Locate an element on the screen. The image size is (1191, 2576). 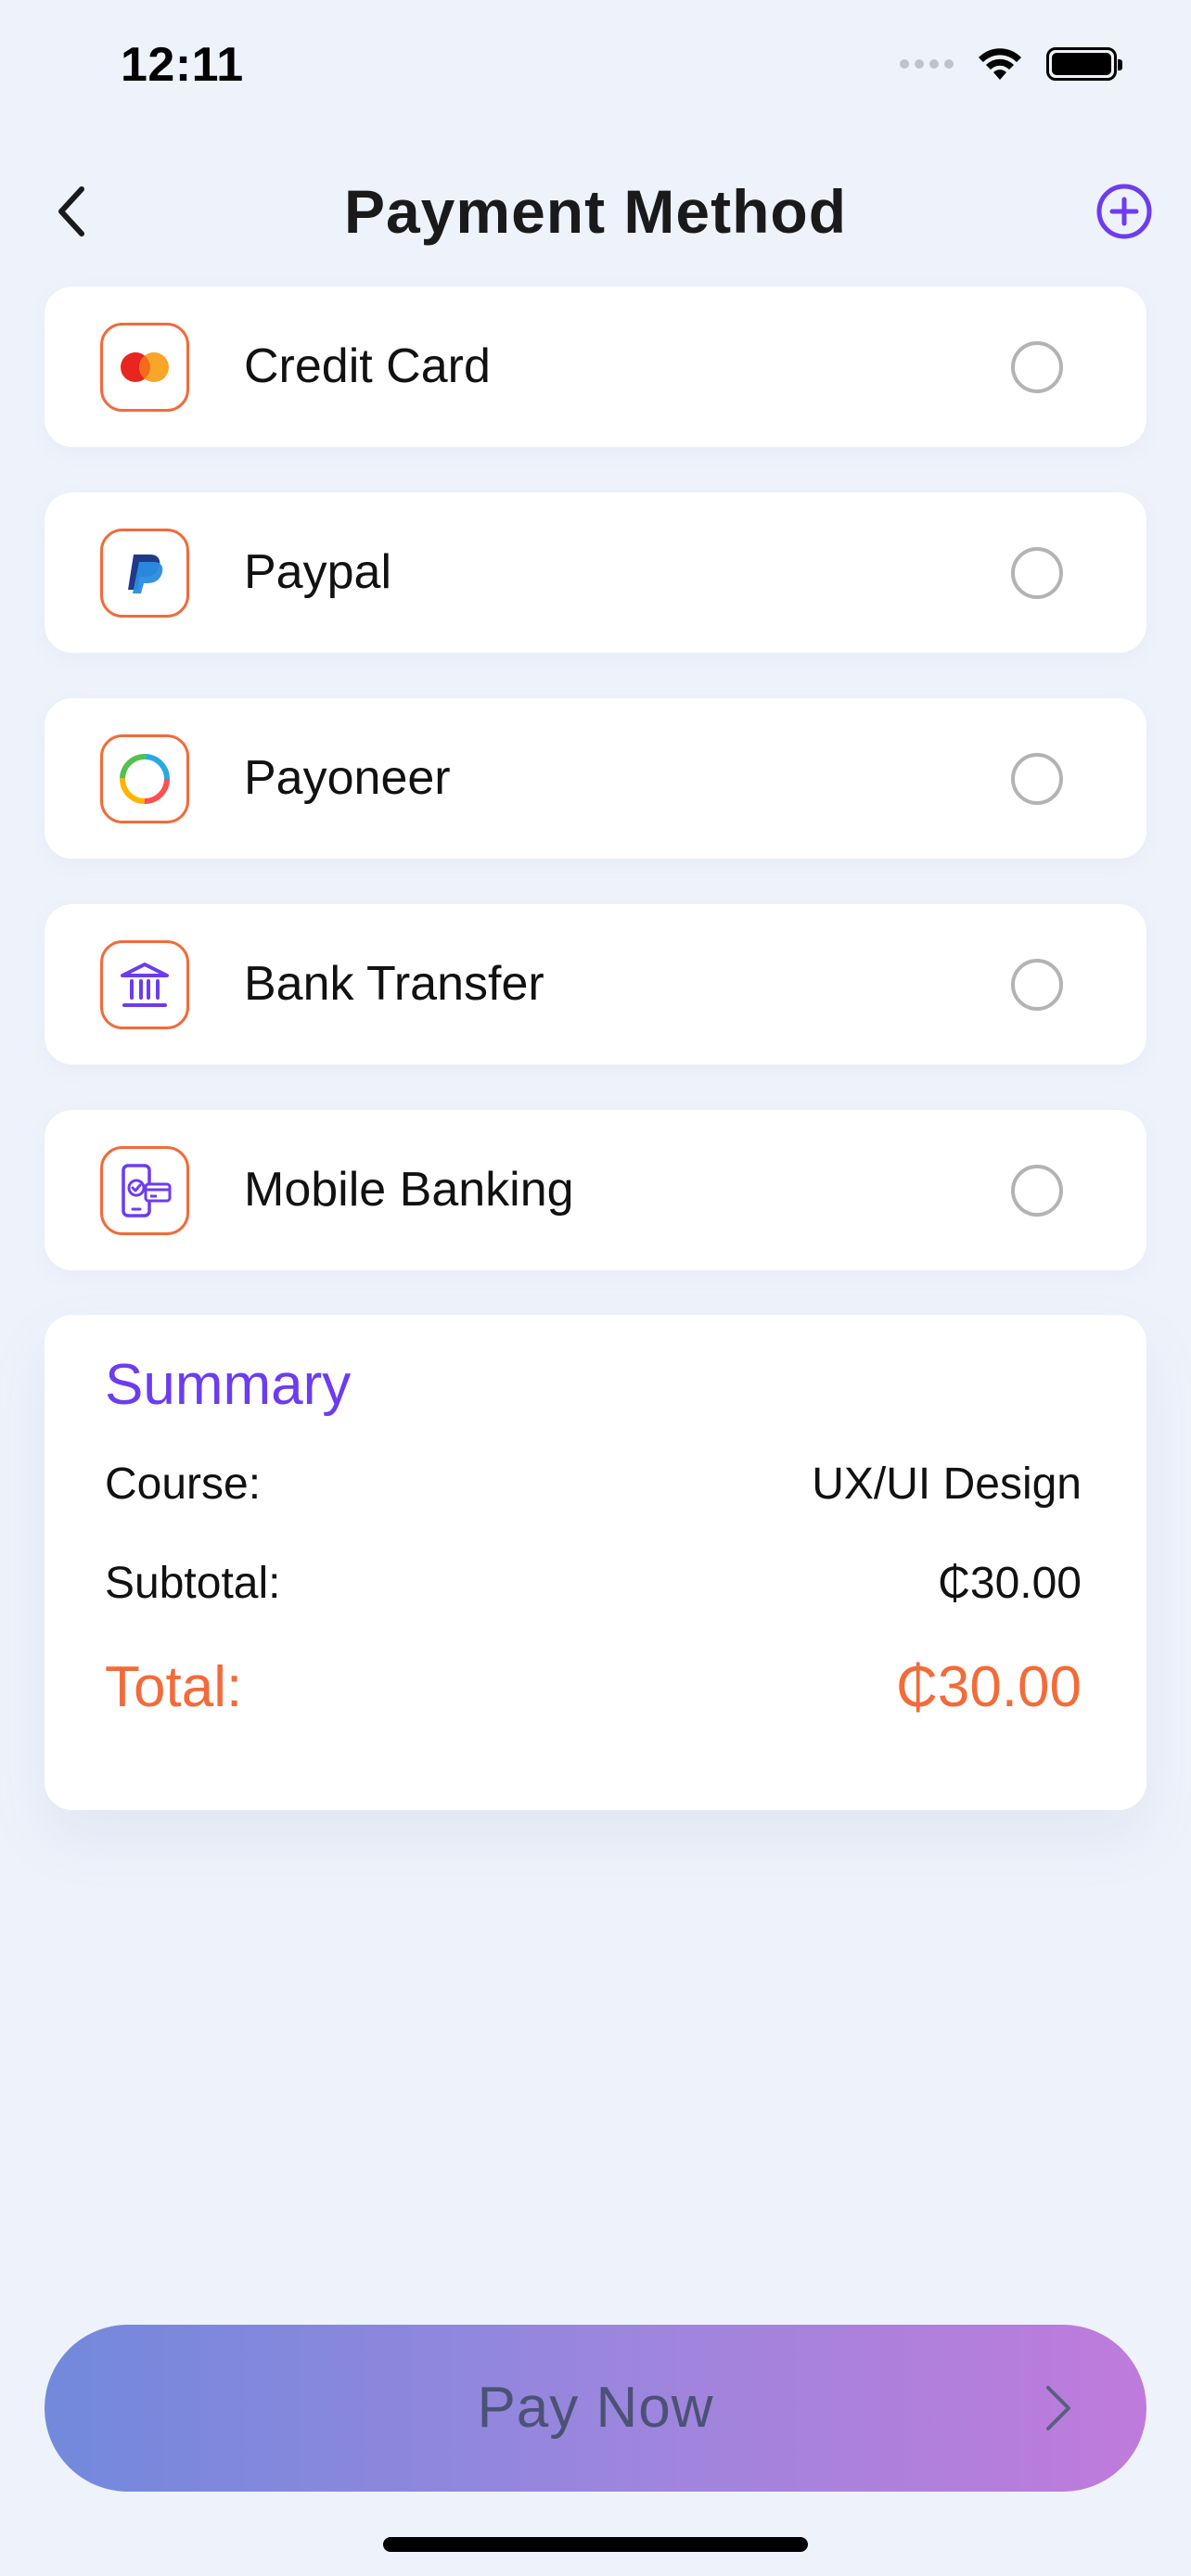
bank-icon is located at coordinates (145, 984).